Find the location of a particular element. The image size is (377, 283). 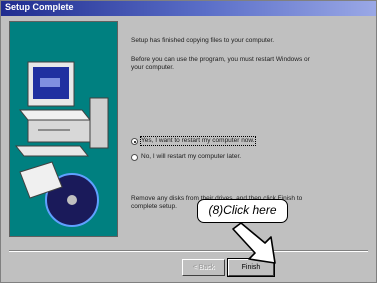

back-button: < Back is located at coordinates (203, 267).